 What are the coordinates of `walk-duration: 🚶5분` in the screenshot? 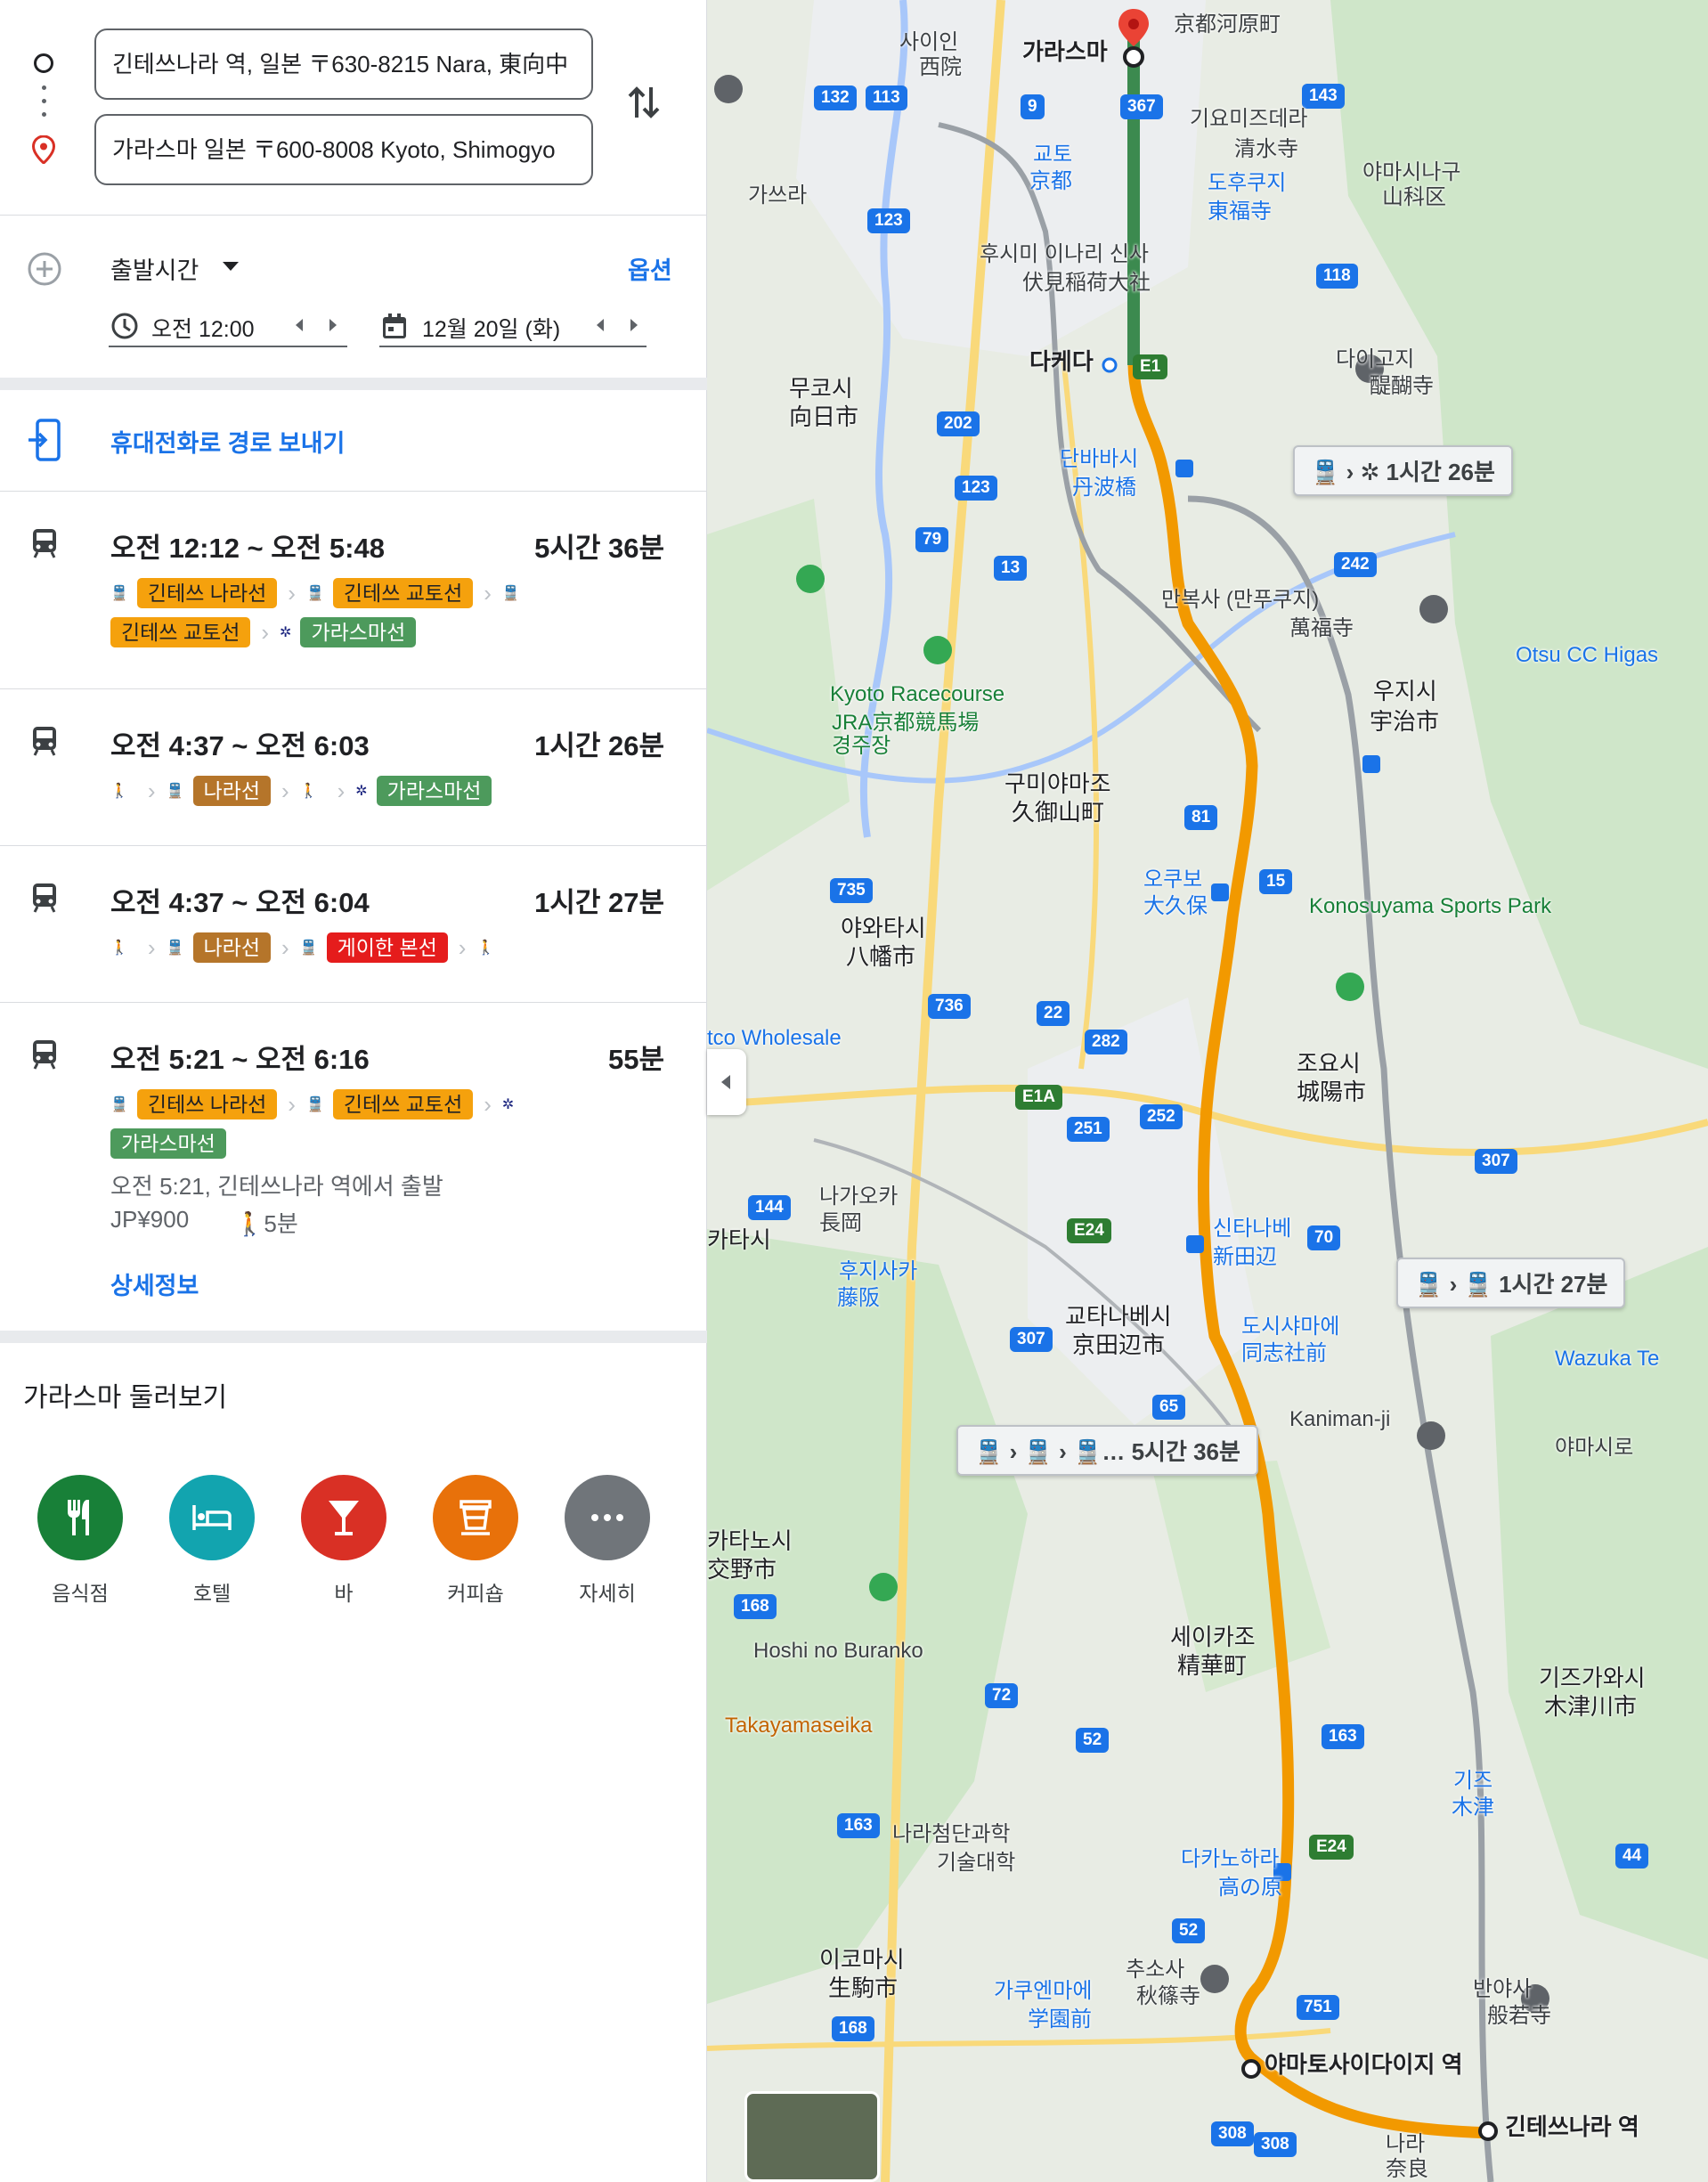 It's located at (267, 1222).